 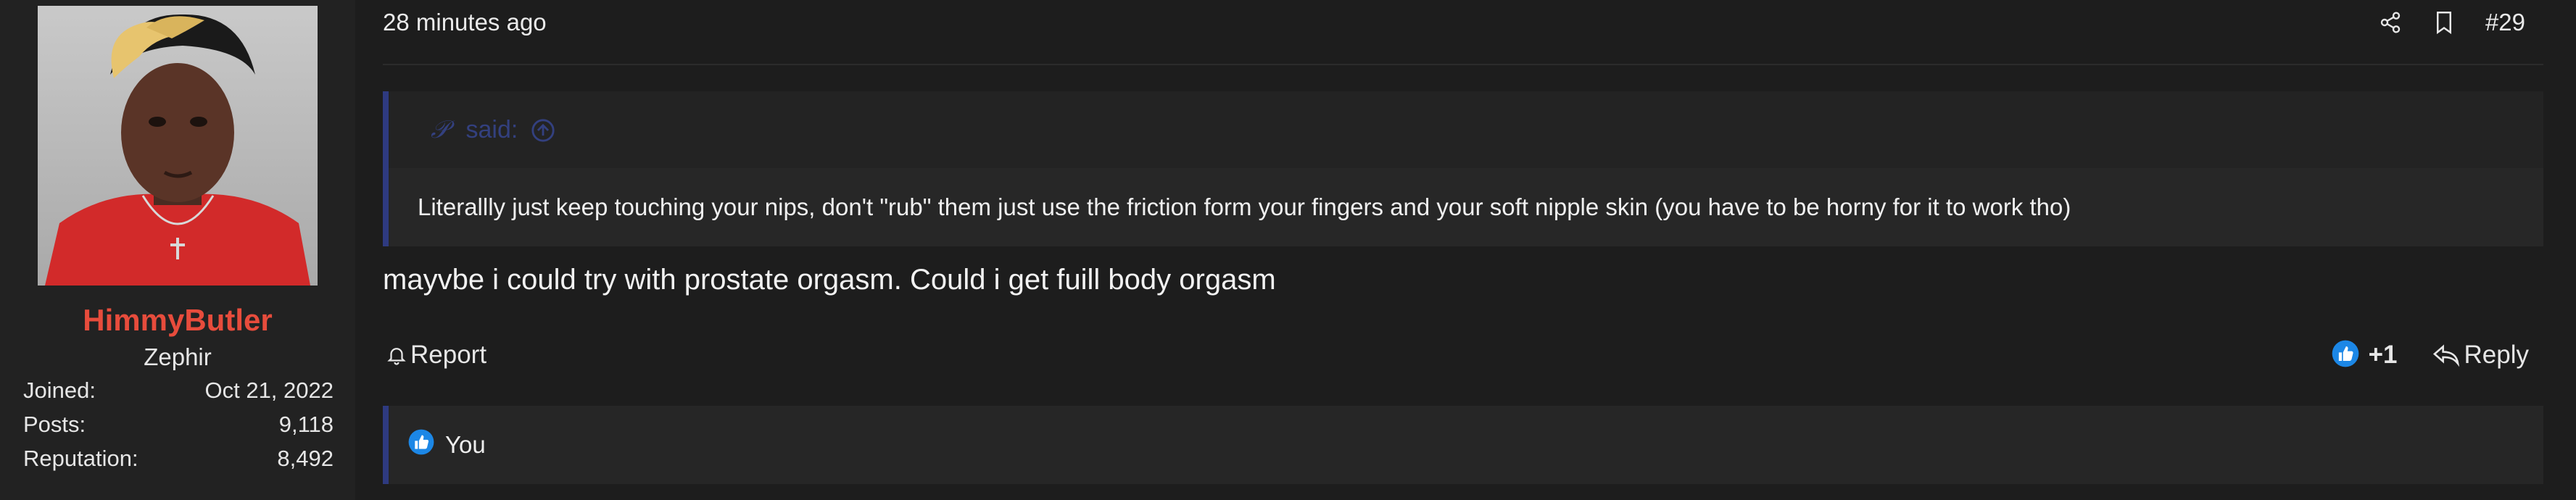 What do you see at coordinates (178, 146) in the screenshot?
I see `avatar` at bounding box center [178, 146].